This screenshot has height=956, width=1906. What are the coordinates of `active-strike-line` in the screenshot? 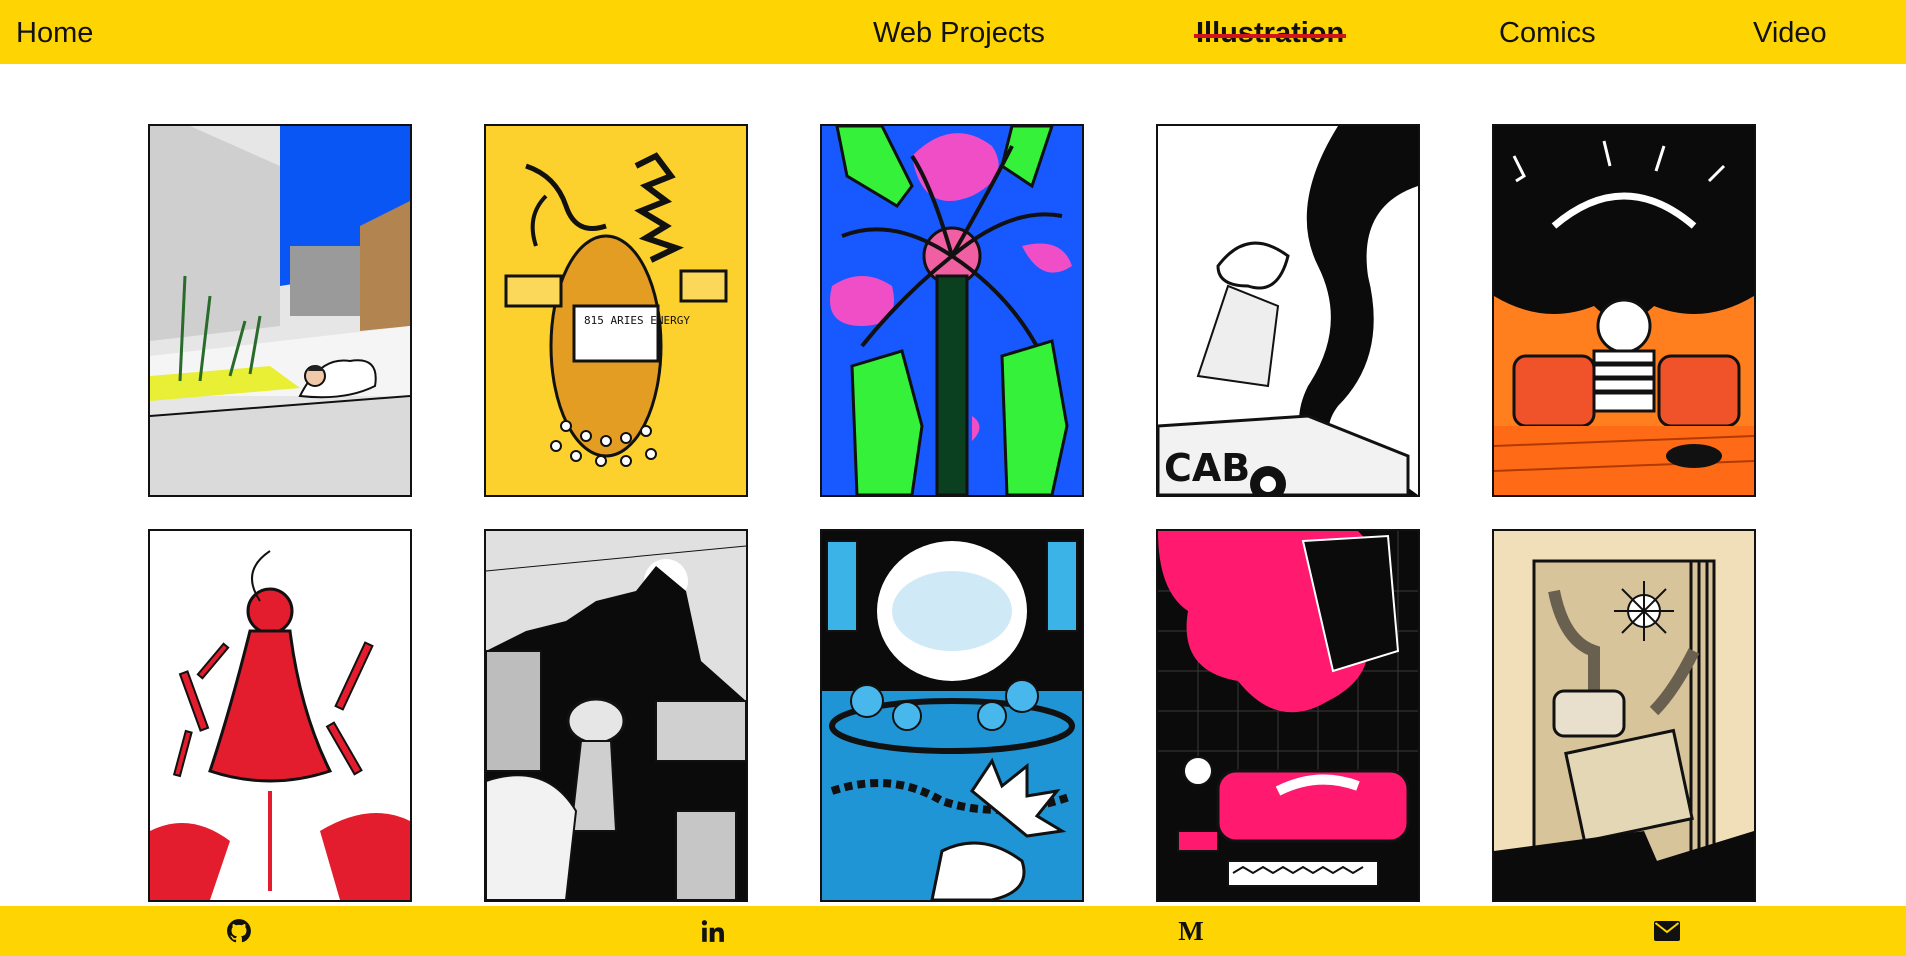 It's located at (1270, 36).